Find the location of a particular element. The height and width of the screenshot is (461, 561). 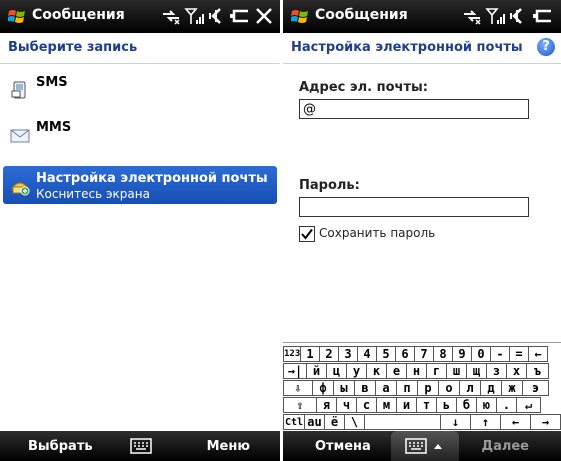

keyboard-key: ё is located at coordinates (335, 422).